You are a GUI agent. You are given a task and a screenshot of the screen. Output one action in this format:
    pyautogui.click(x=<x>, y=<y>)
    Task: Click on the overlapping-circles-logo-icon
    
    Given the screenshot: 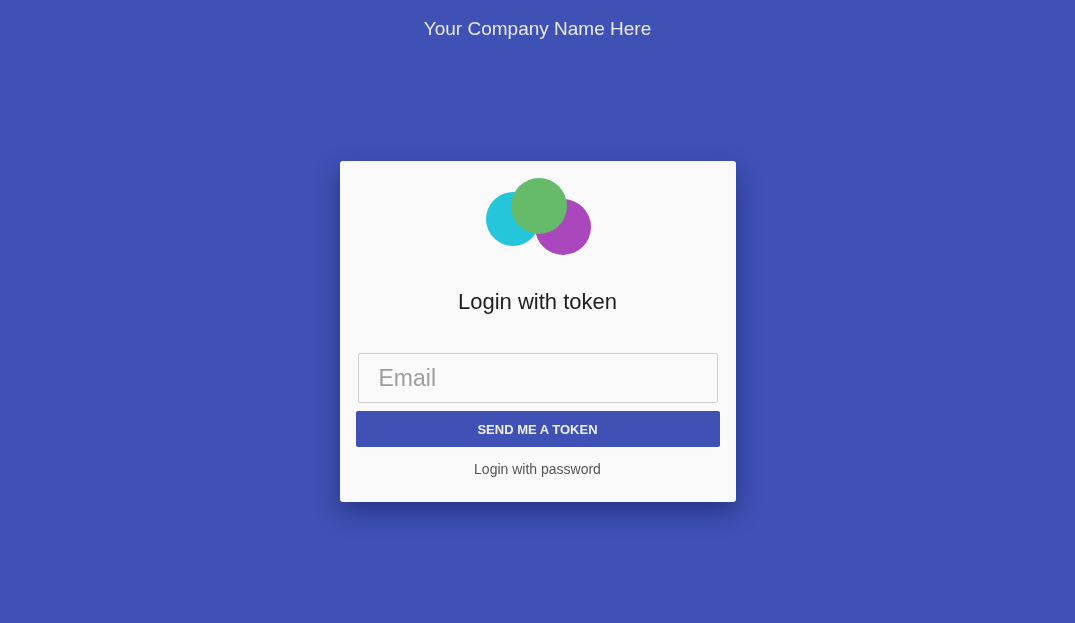 What is the action you would take?
    pyautogui.click(x=537, y=216)
    